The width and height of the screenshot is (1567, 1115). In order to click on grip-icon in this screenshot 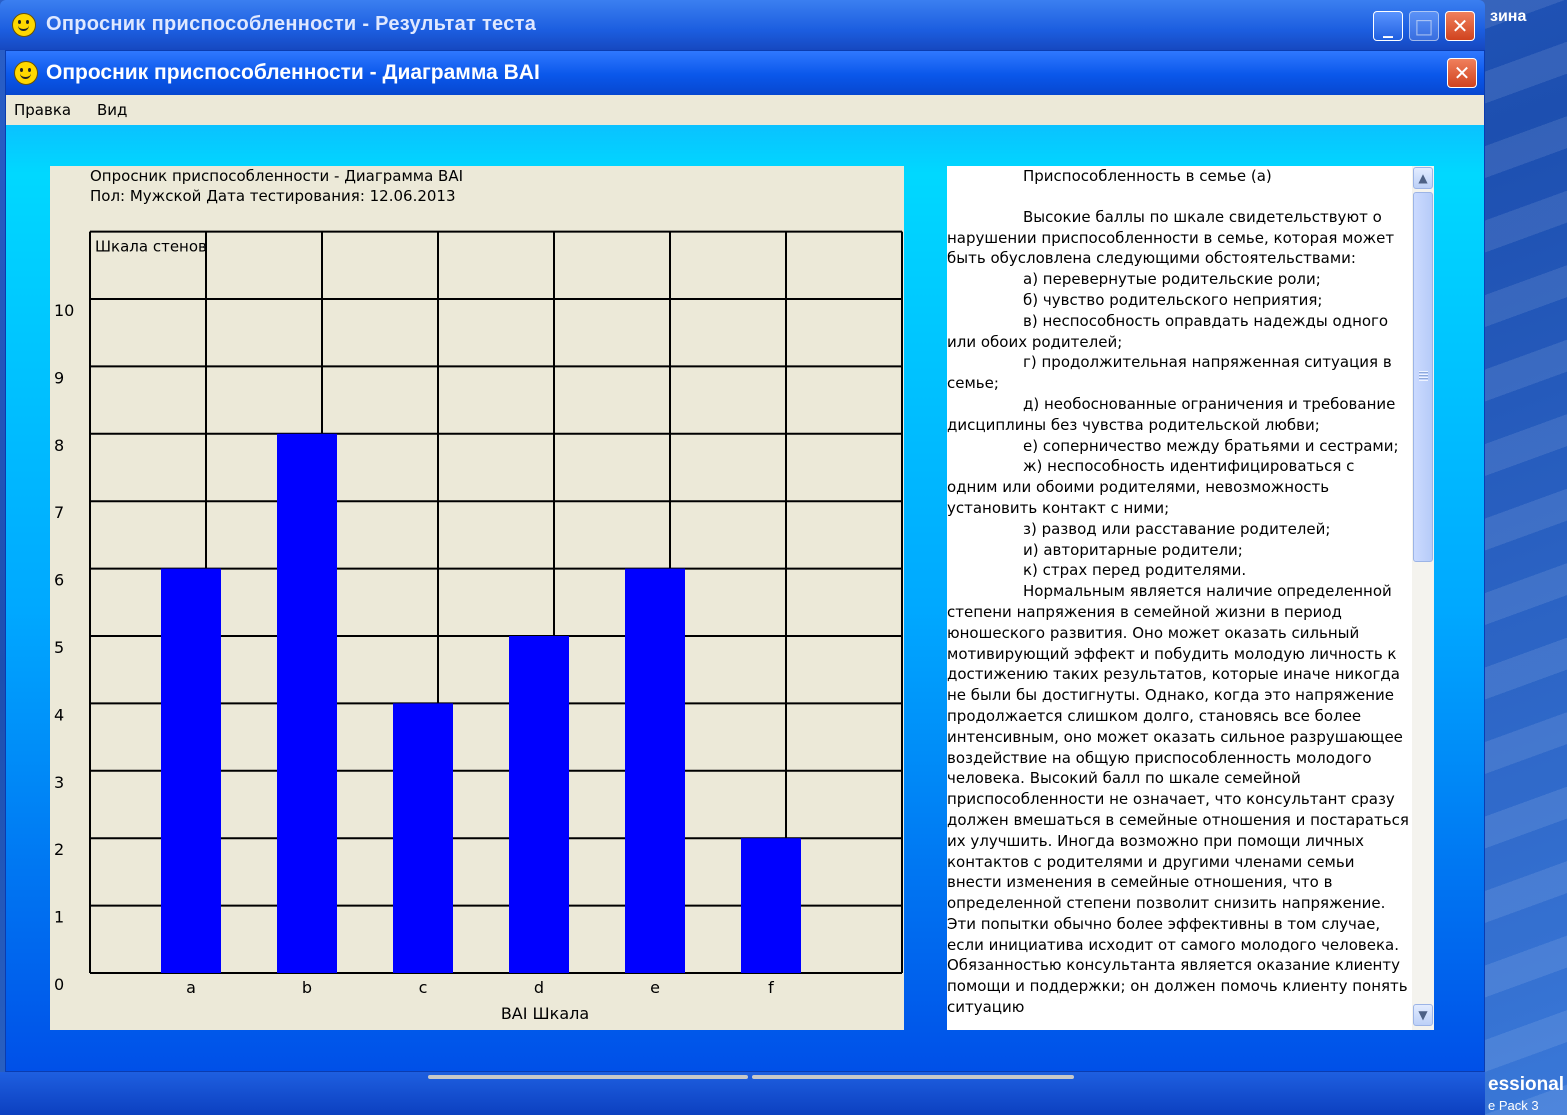, I will do `click(1423, 376)`.